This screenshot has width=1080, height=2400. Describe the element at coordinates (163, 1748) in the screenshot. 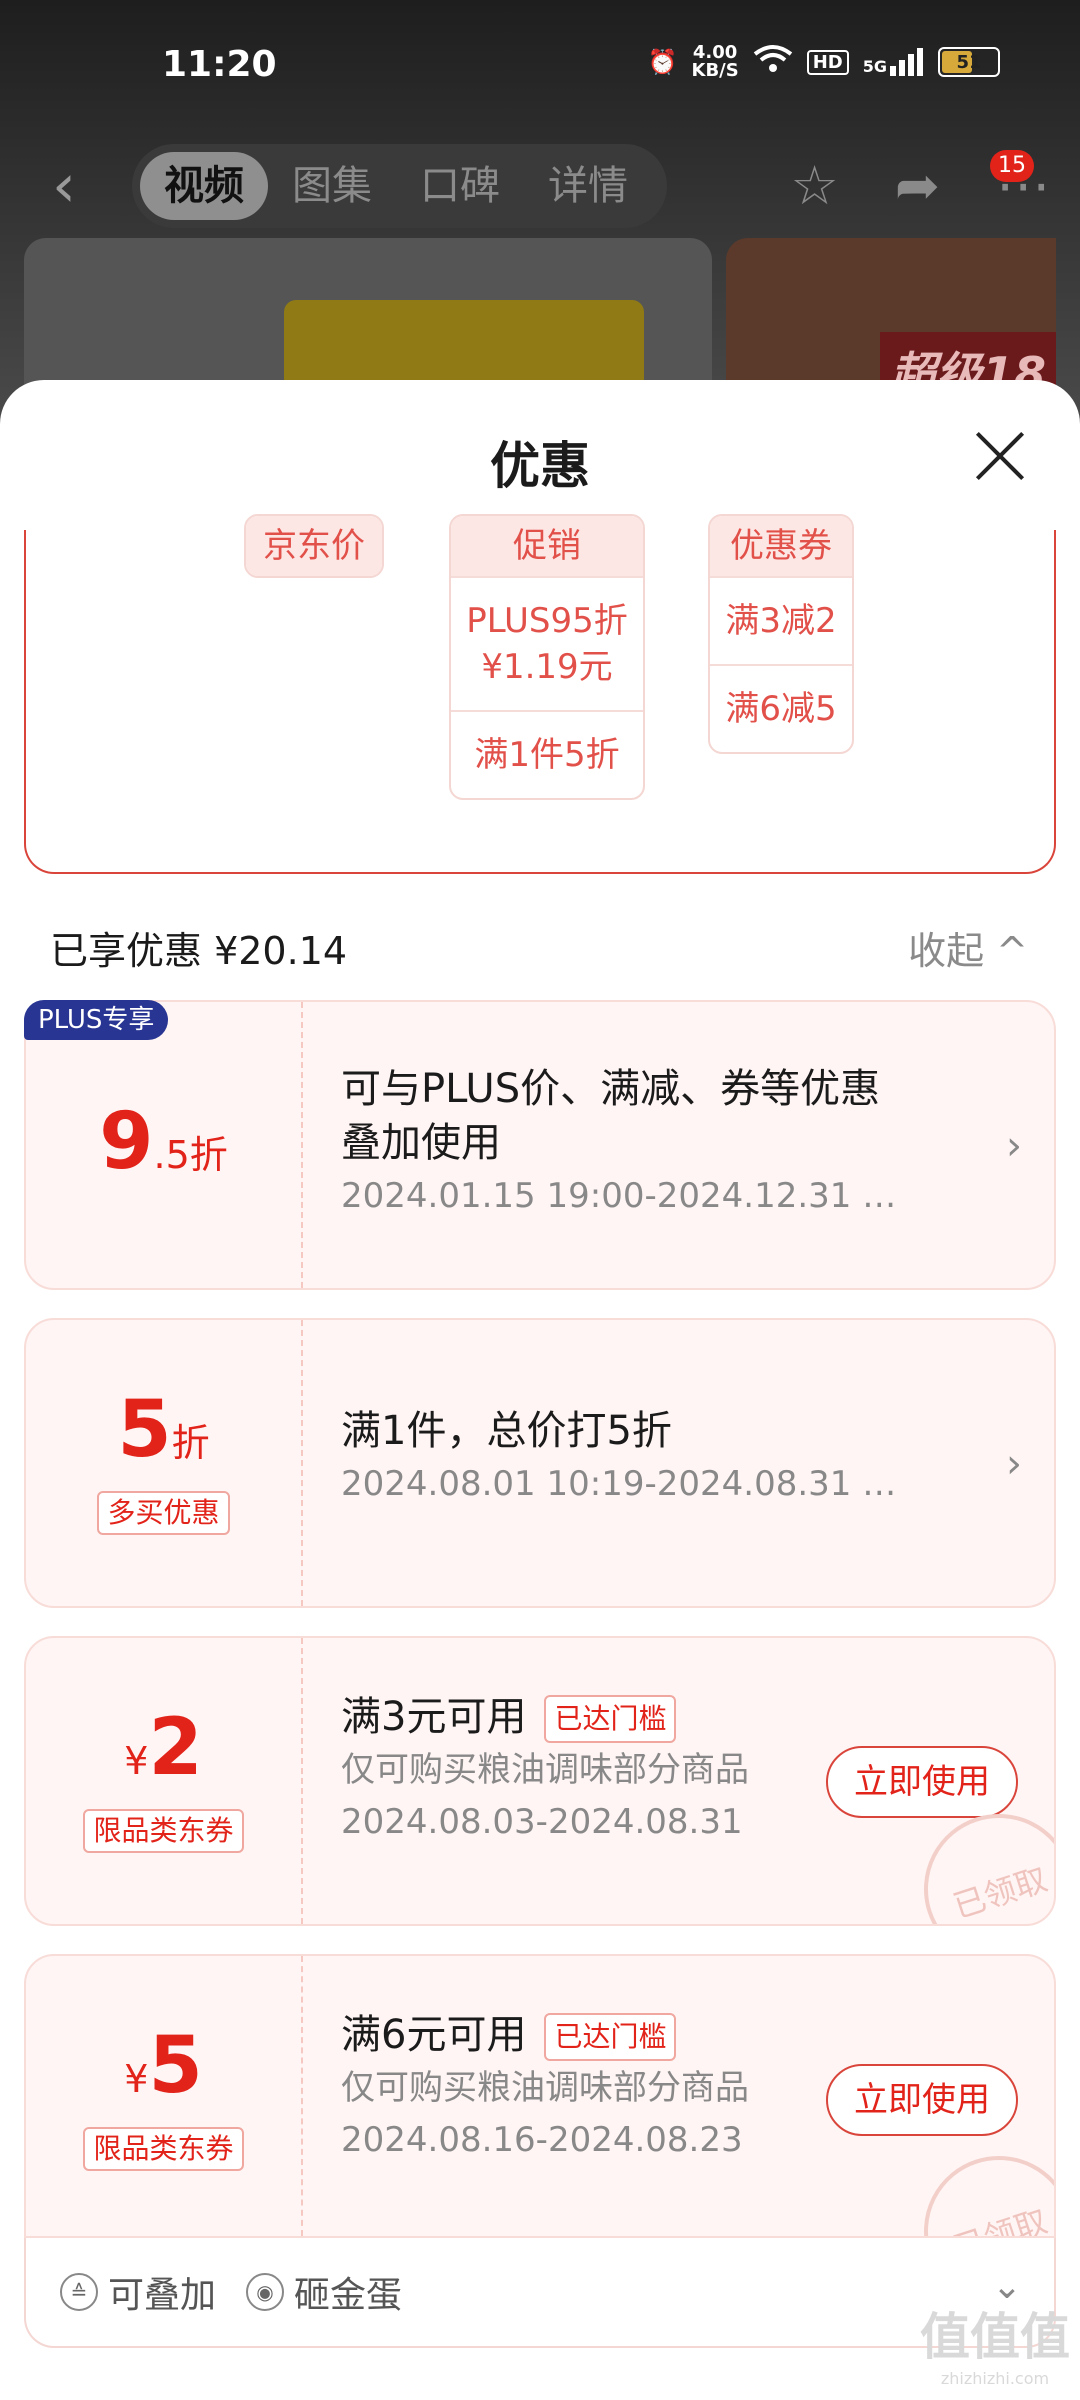

I see `coupon-value: ¥2` at that location.